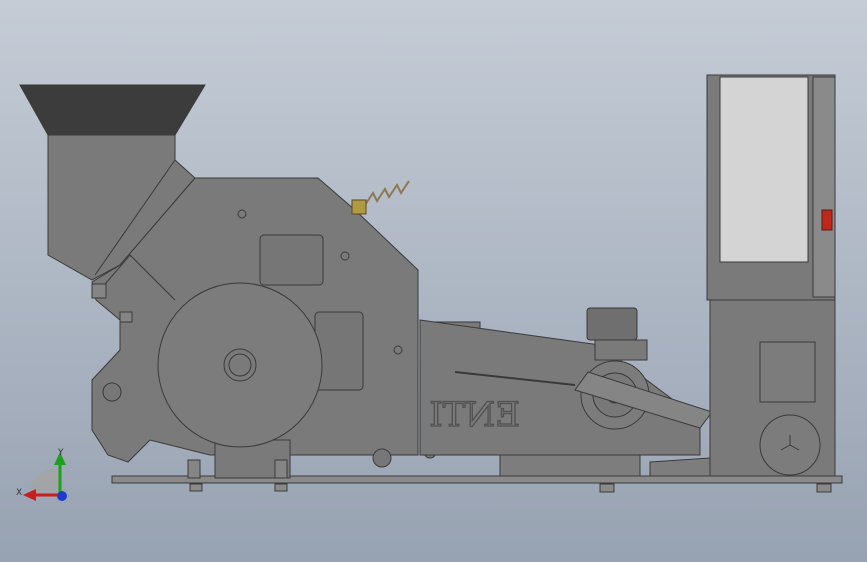 The height and width of the screenshot is (562, 867). I want to click on lubrication-pump, so click(617, 334).